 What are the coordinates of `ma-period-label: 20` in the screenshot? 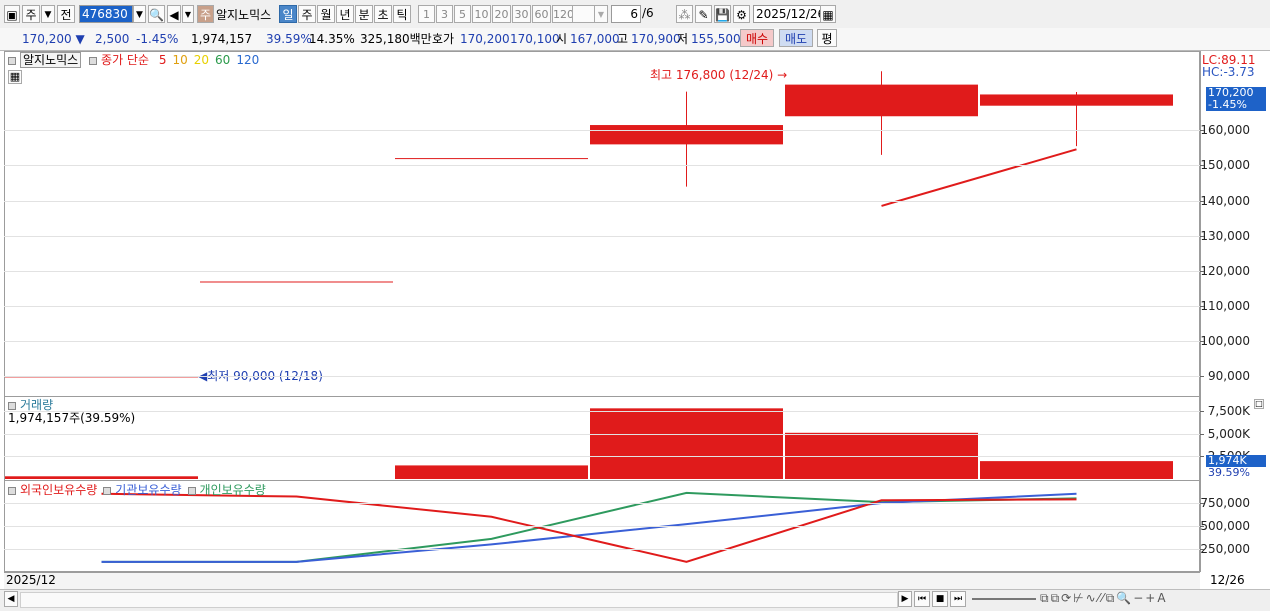 It's located at (201, 60).